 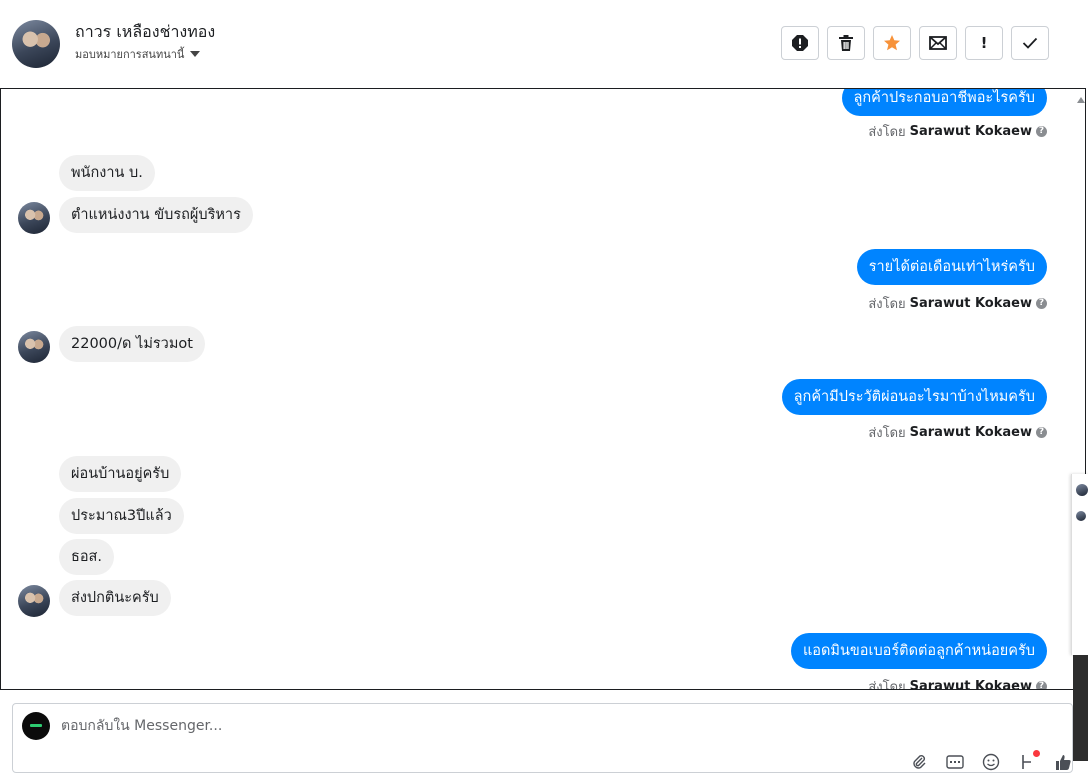 I want to click on delete-button, so click(x=846, y=43).